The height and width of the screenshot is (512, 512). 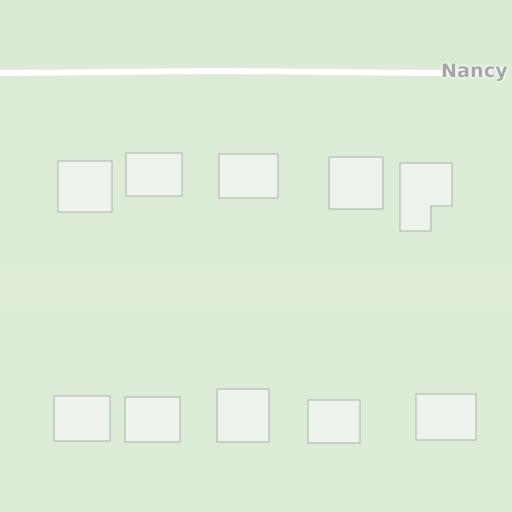 What do you see at coordinates (474, 71) in the screenshot?
I see `street-label-nancy: Nancy` at bounding box center [474, 71].